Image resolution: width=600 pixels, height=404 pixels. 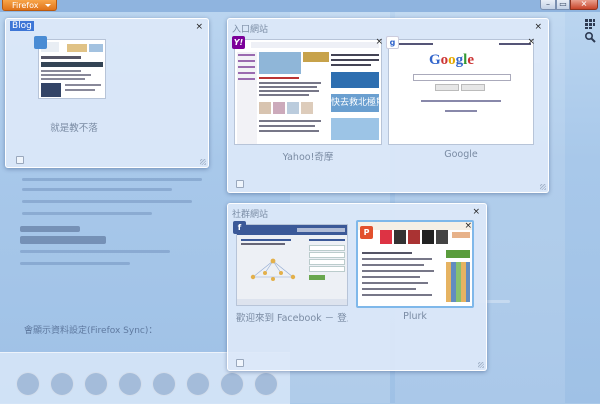 I want to click on tab-title: 就是教不落, so click(x=74, y=128).